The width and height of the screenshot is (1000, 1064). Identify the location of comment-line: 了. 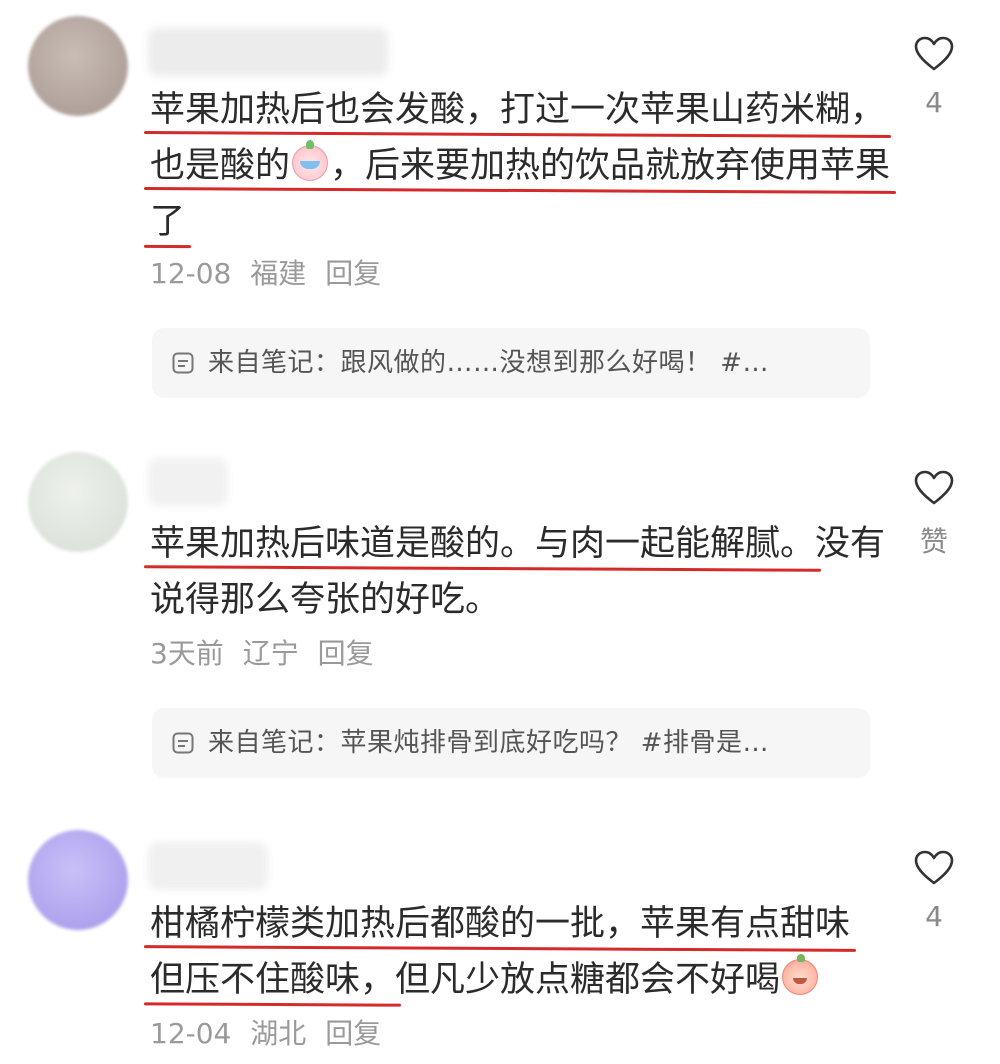
(167, 222).